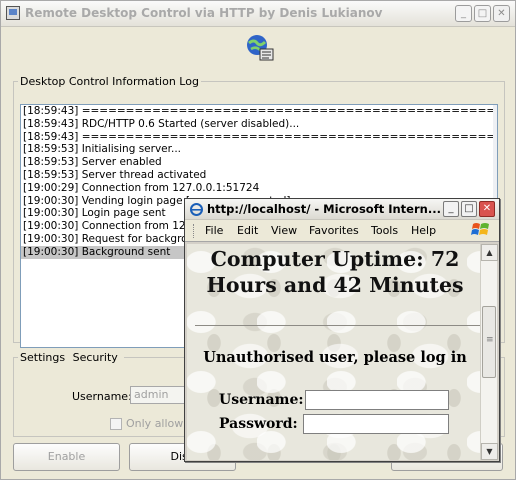 The image size is (516, 480). I want to click on menu-file: File, so click(214, 230).